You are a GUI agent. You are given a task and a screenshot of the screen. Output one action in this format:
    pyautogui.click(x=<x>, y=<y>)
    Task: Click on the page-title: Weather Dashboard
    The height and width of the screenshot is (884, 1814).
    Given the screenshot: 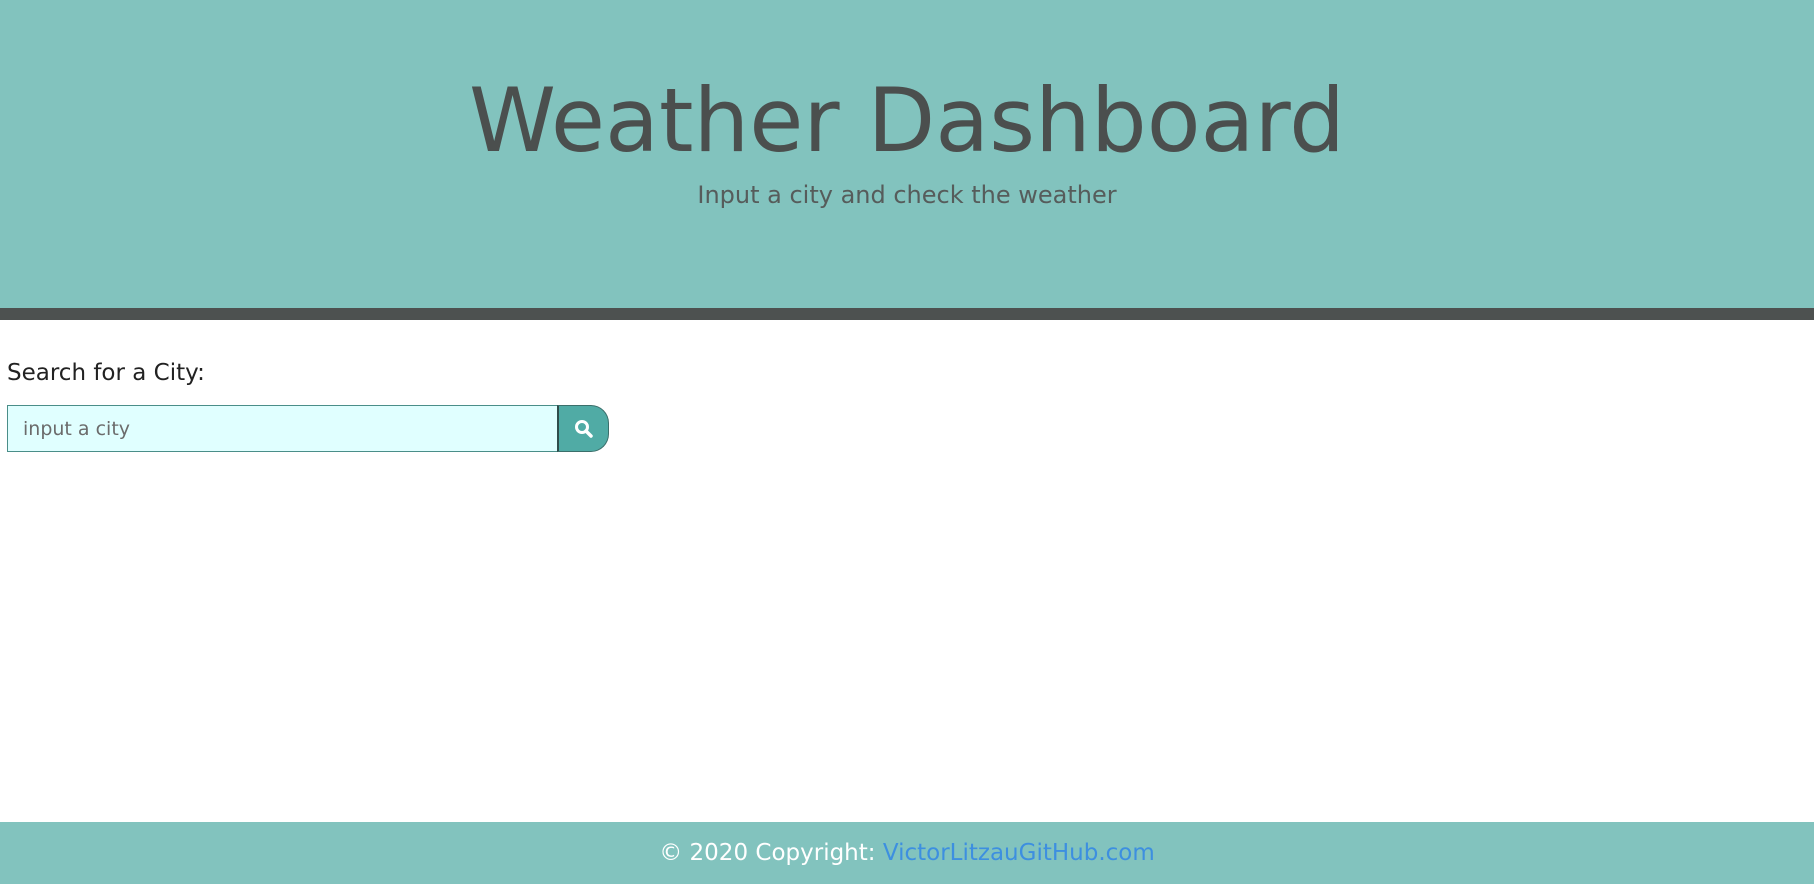 What is the action you would take?
    pyautogui.click(x=907, y=120)
    